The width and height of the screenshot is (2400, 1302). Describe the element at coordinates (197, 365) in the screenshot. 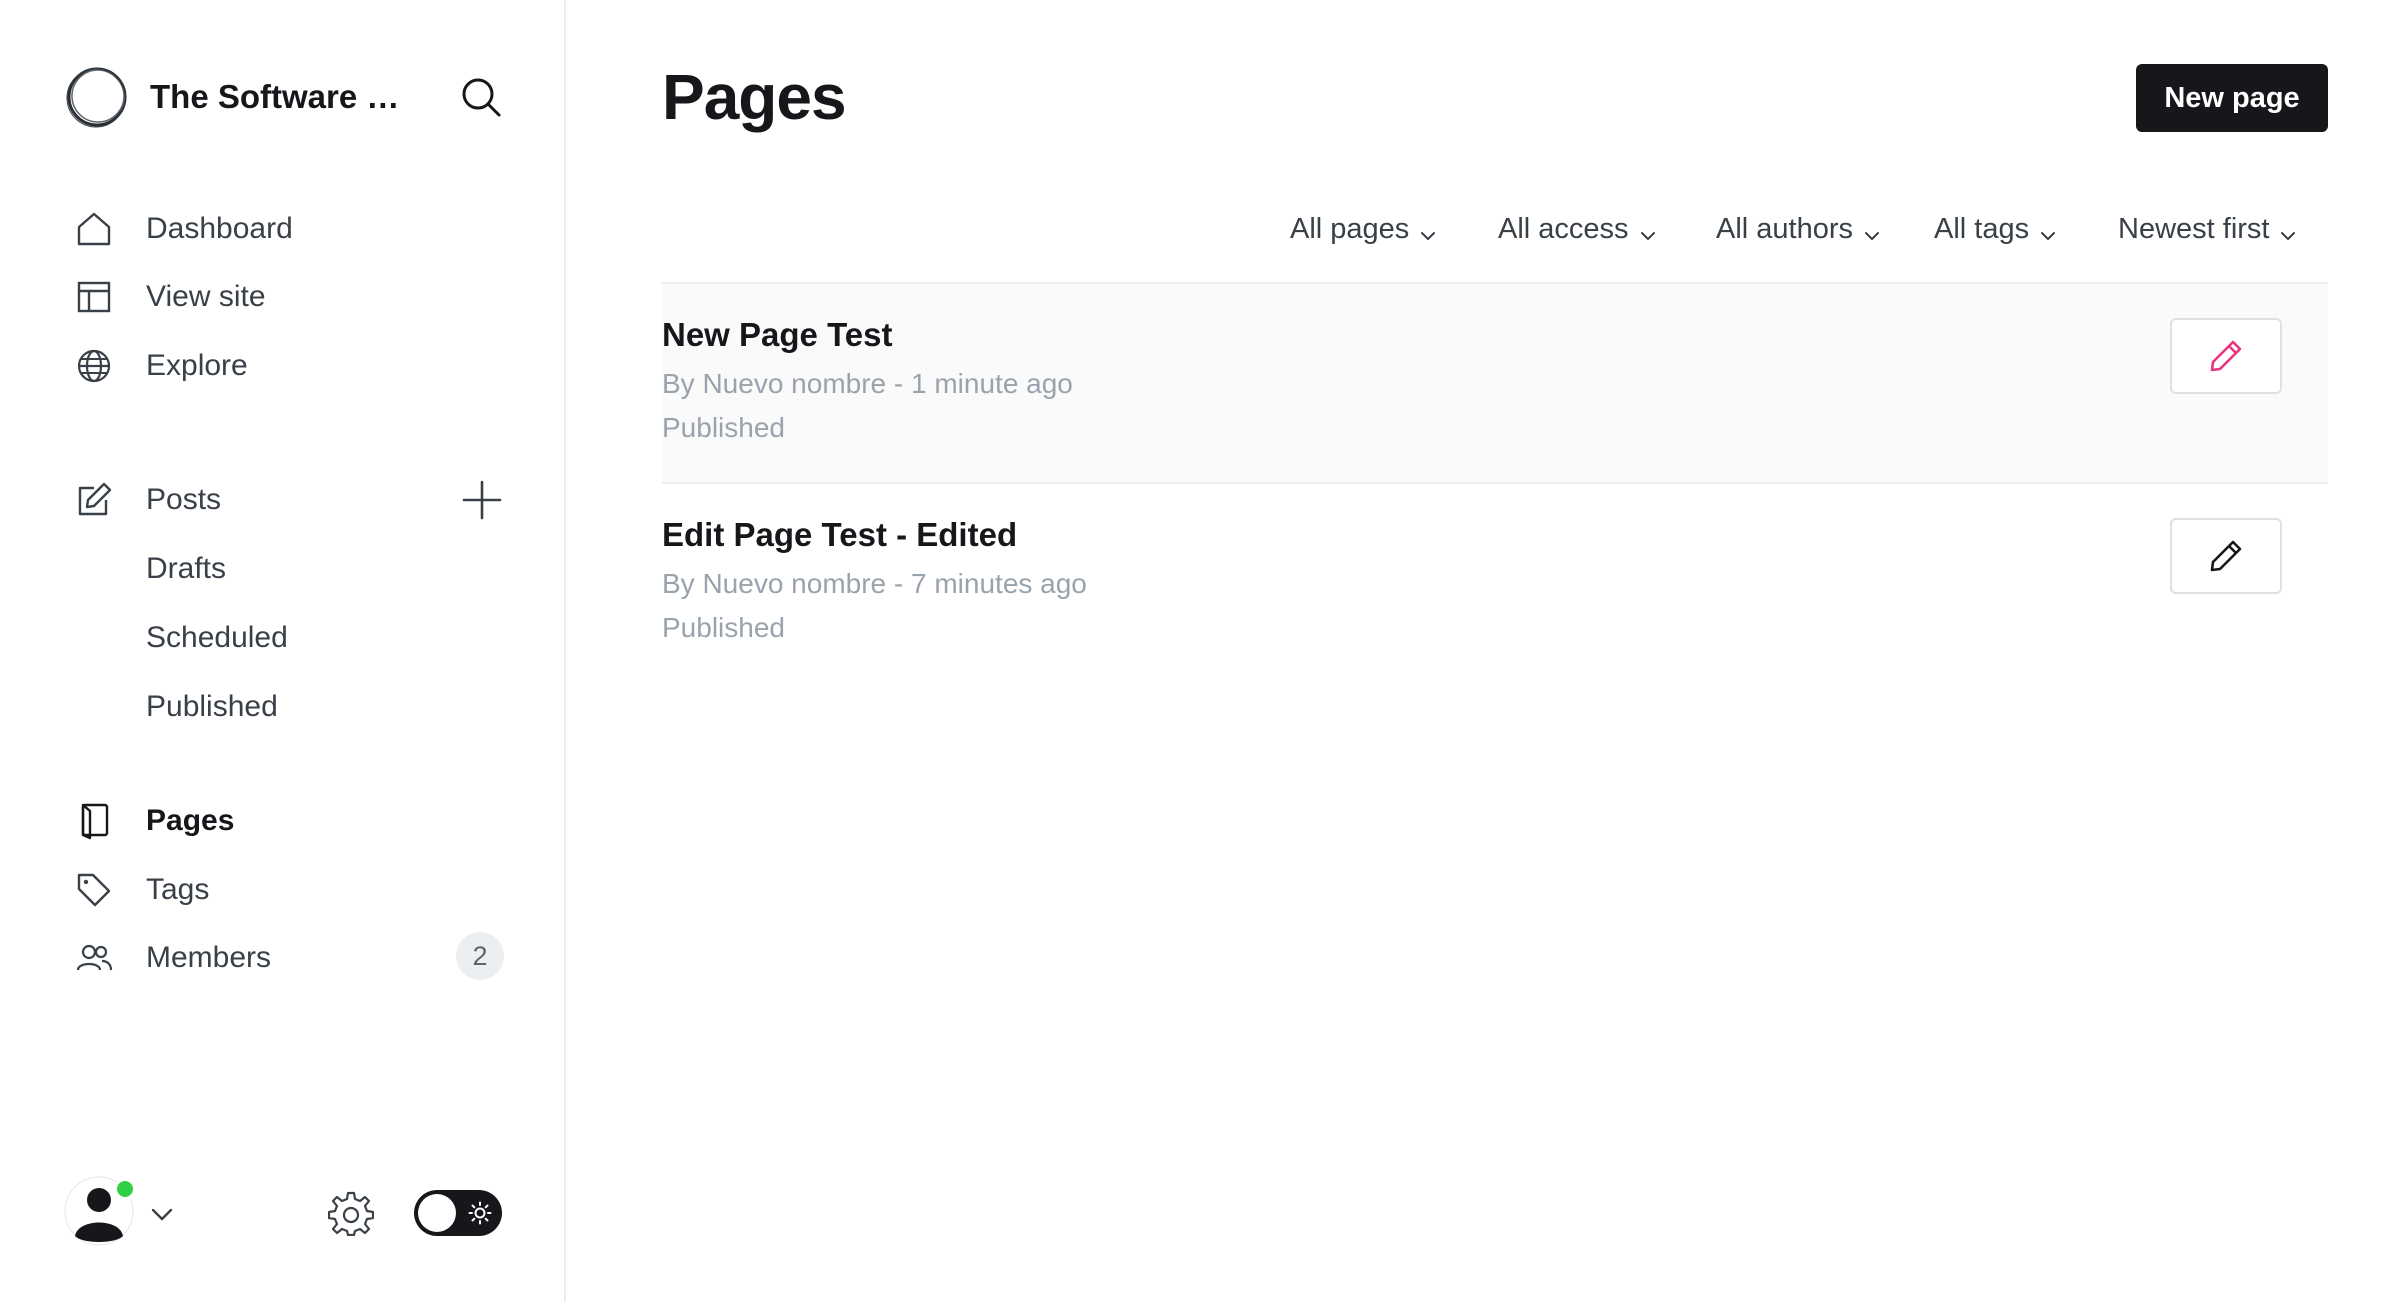

I see `sidebar-item-label: Explore` at that location.